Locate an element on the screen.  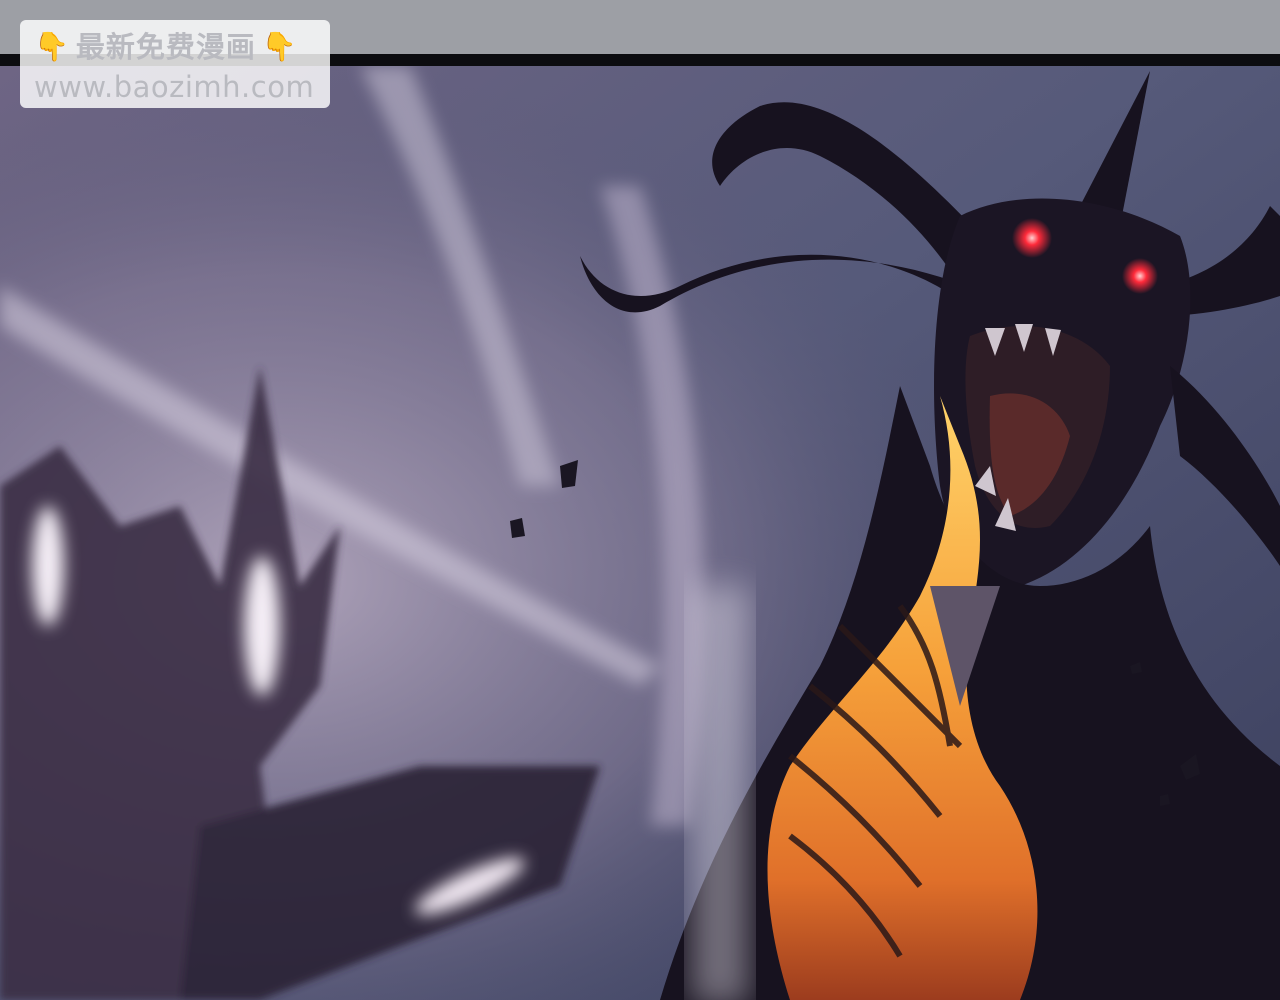
watermark-title-row: 👇 最新免费漫画 👇 is located at coordinates (177, 47).